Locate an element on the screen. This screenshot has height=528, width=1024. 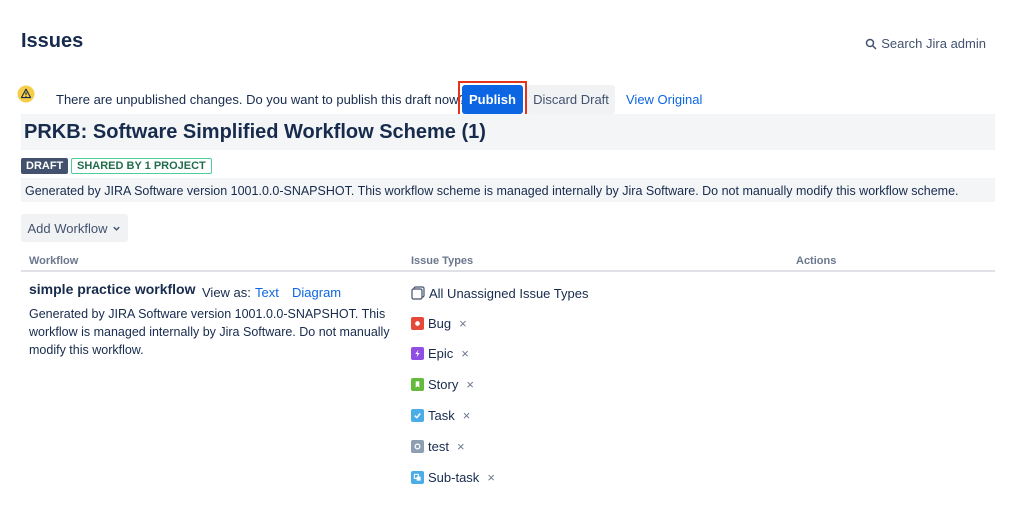
remove-test-icon: × is located at coordinates (461, 446).